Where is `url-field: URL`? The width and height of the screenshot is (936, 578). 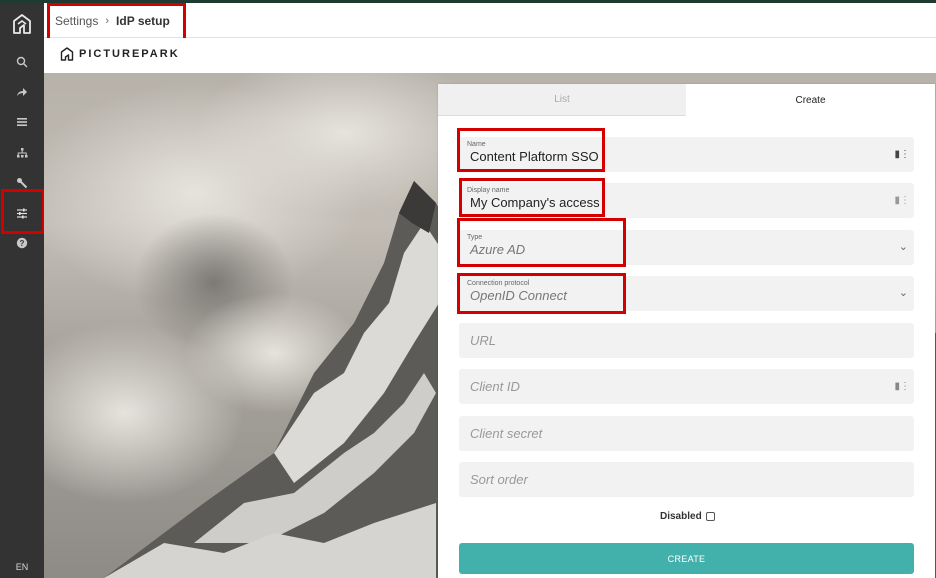 url-field: URL is located at coordinates (686, 340).